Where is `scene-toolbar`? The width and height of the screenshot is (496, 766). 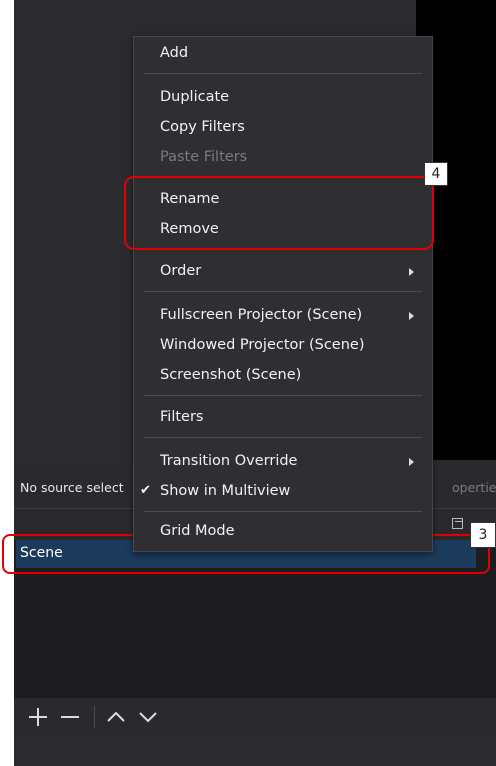 scene-toolbar is located at coordinates (255, 717).